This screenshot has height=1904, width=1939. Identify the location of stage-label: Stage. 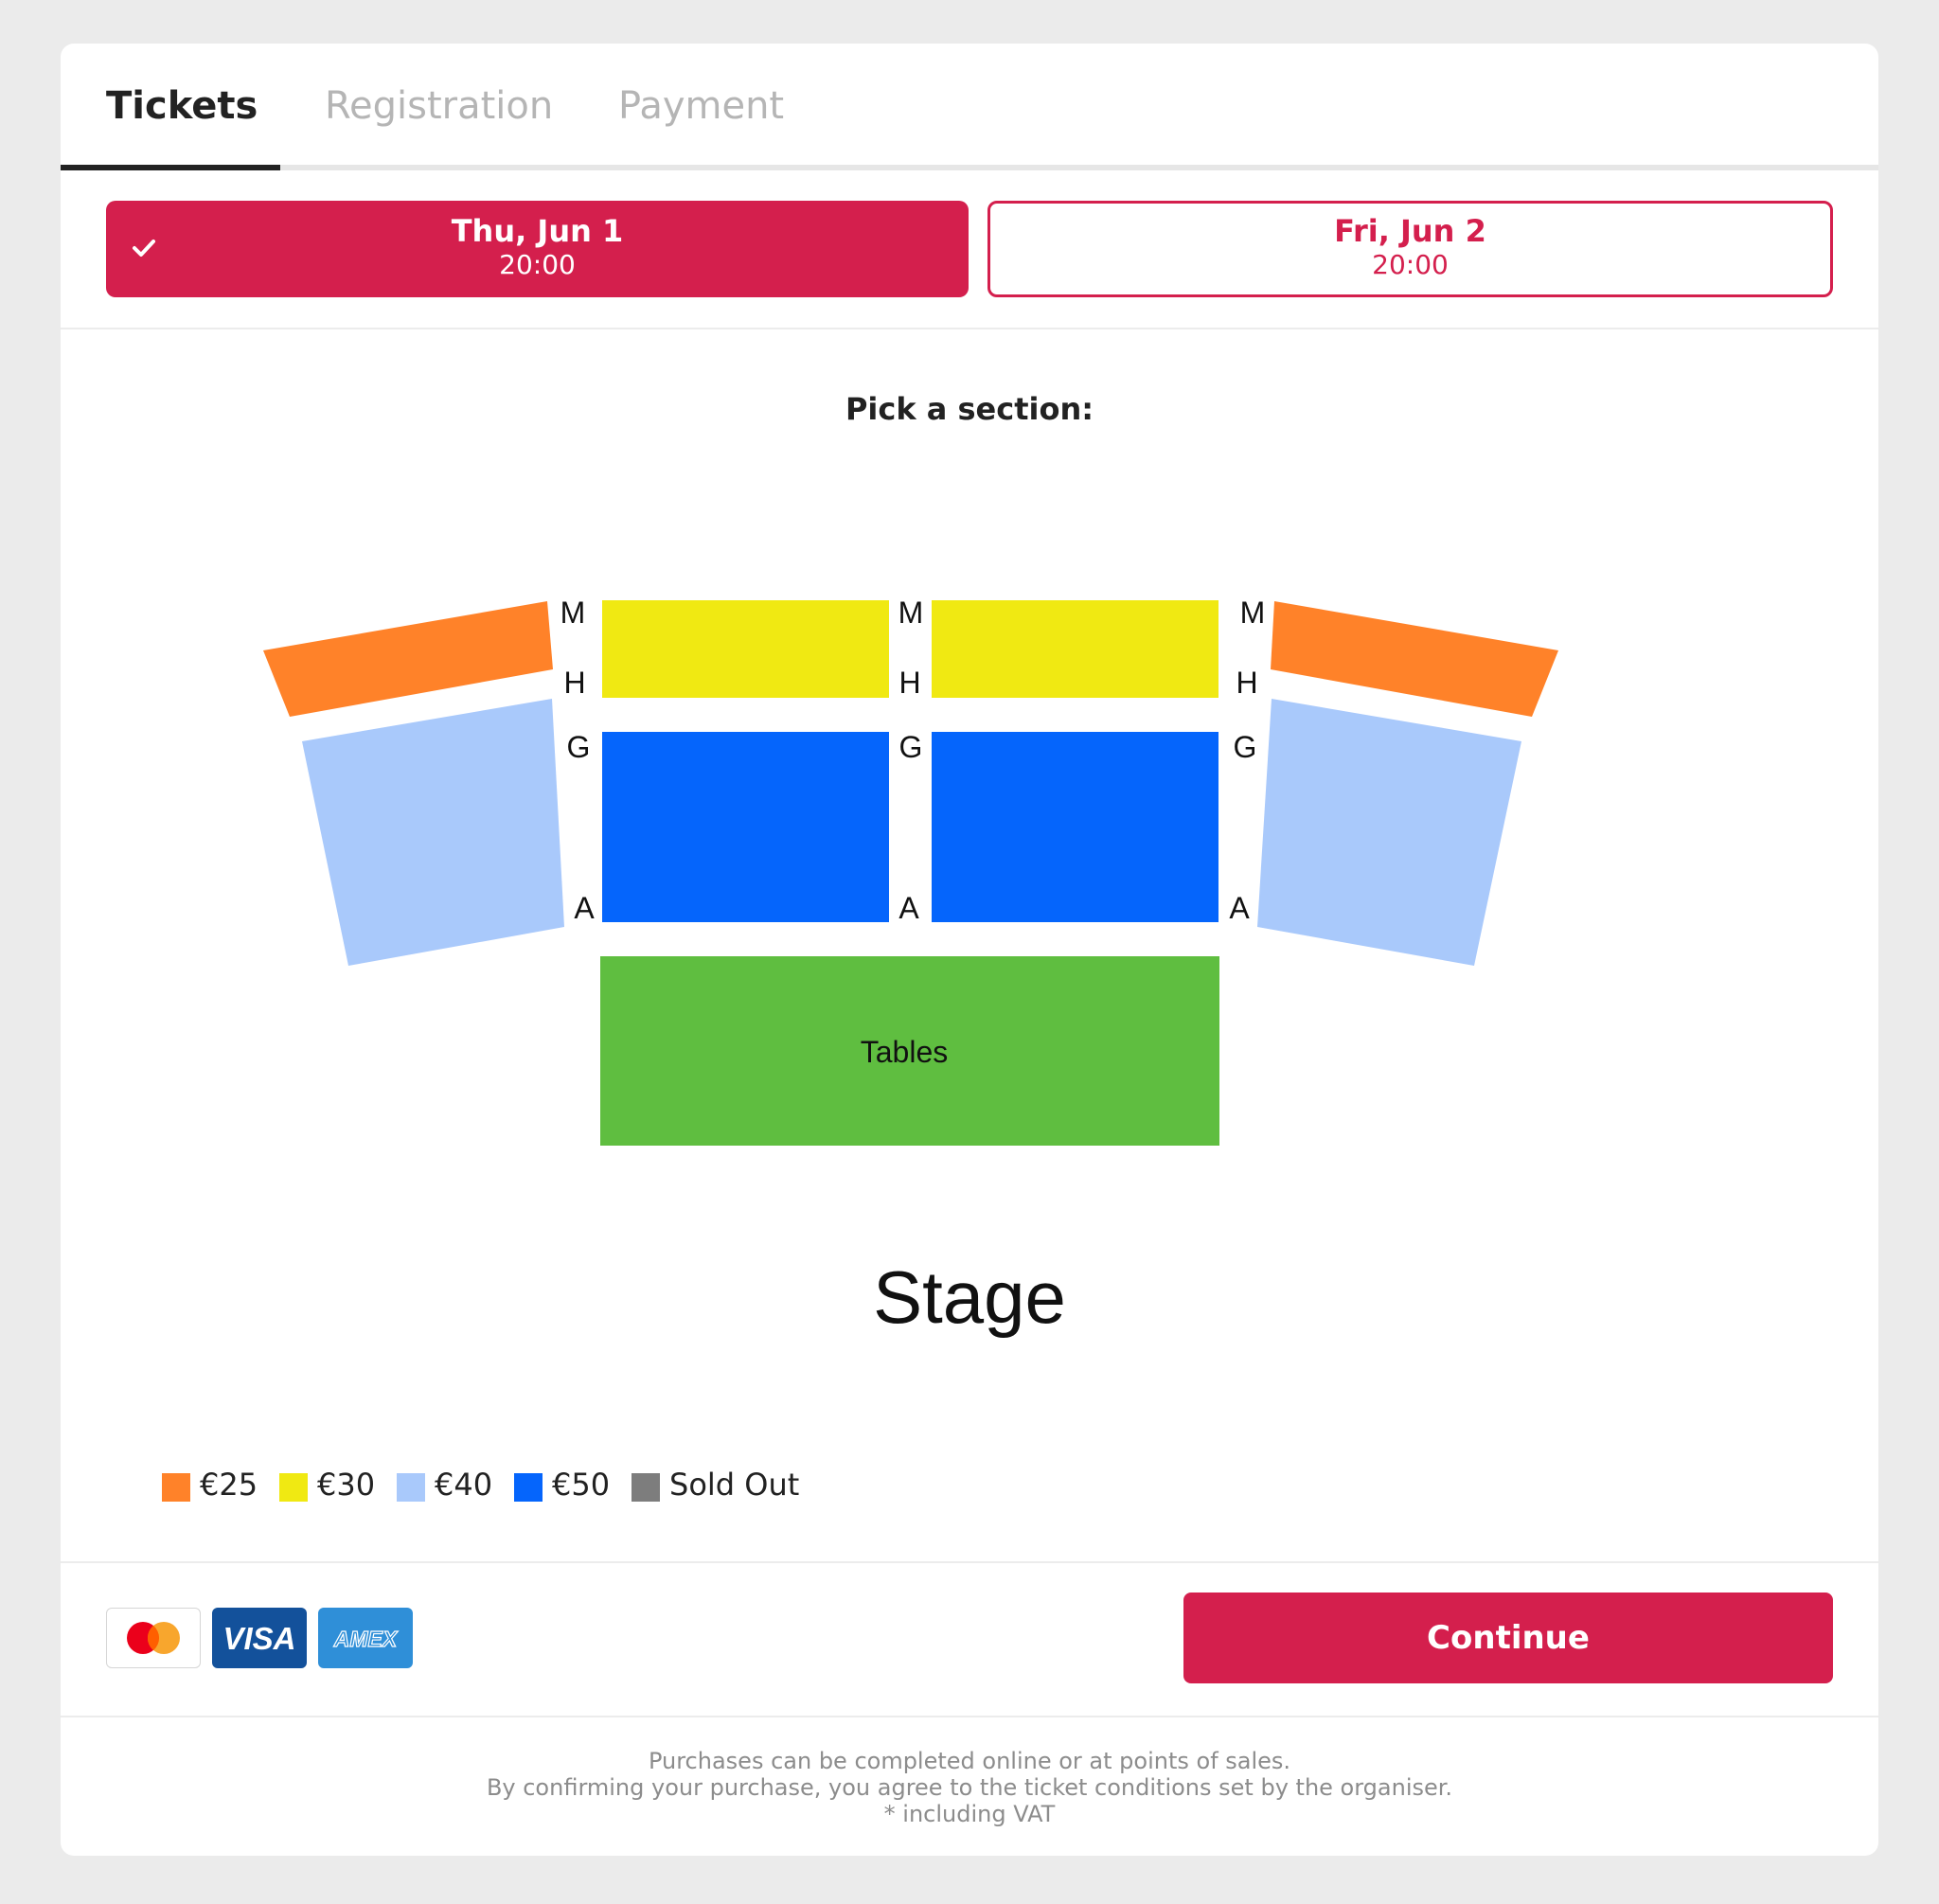
(969, 1297).